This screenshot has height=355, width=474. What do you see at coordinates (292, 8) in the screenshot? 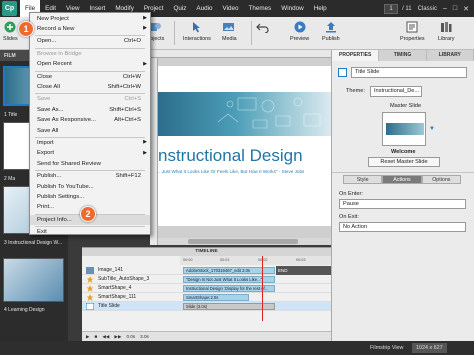
I see `menu-window: Window` at bounding box center [292, 8].